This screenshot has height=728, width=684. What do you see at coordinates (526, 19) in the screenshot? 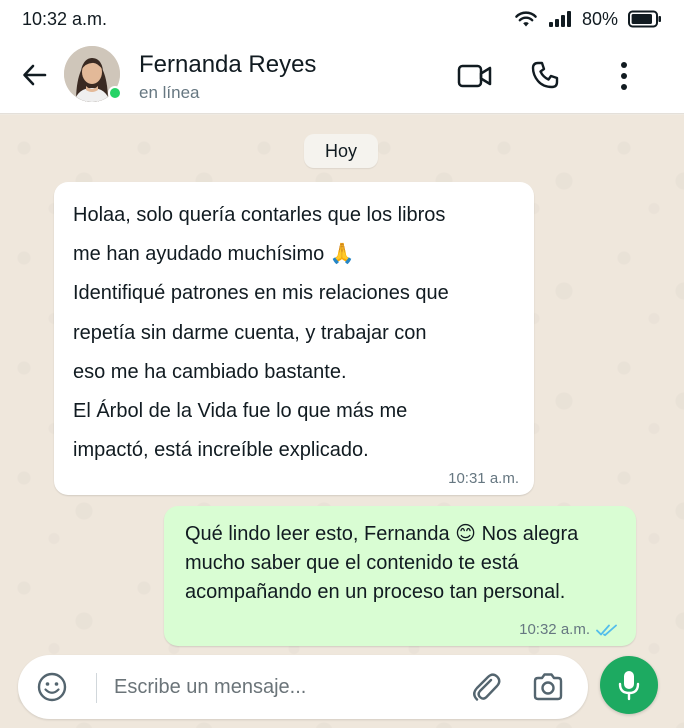
I see `wifi-icon` at bounding box center [526, 19].